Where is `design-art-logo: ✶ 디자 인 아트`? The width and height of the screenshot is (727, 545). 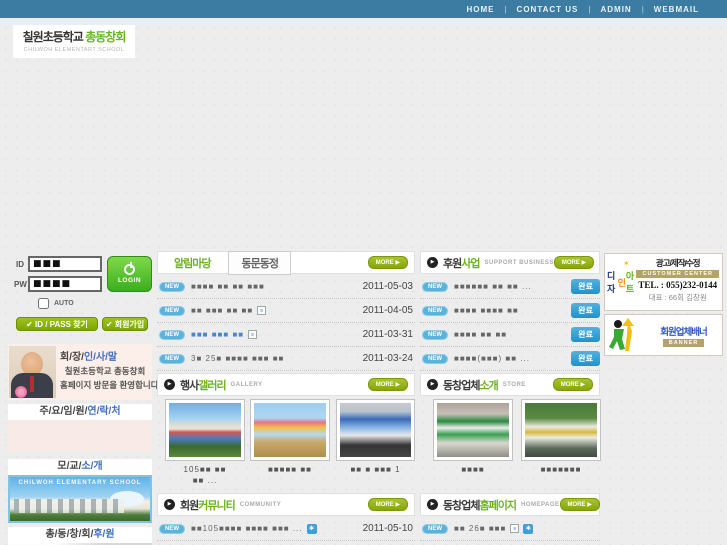
design-art-logo: ✶ 디자 인 아트 is located at coordinates (621, 282).